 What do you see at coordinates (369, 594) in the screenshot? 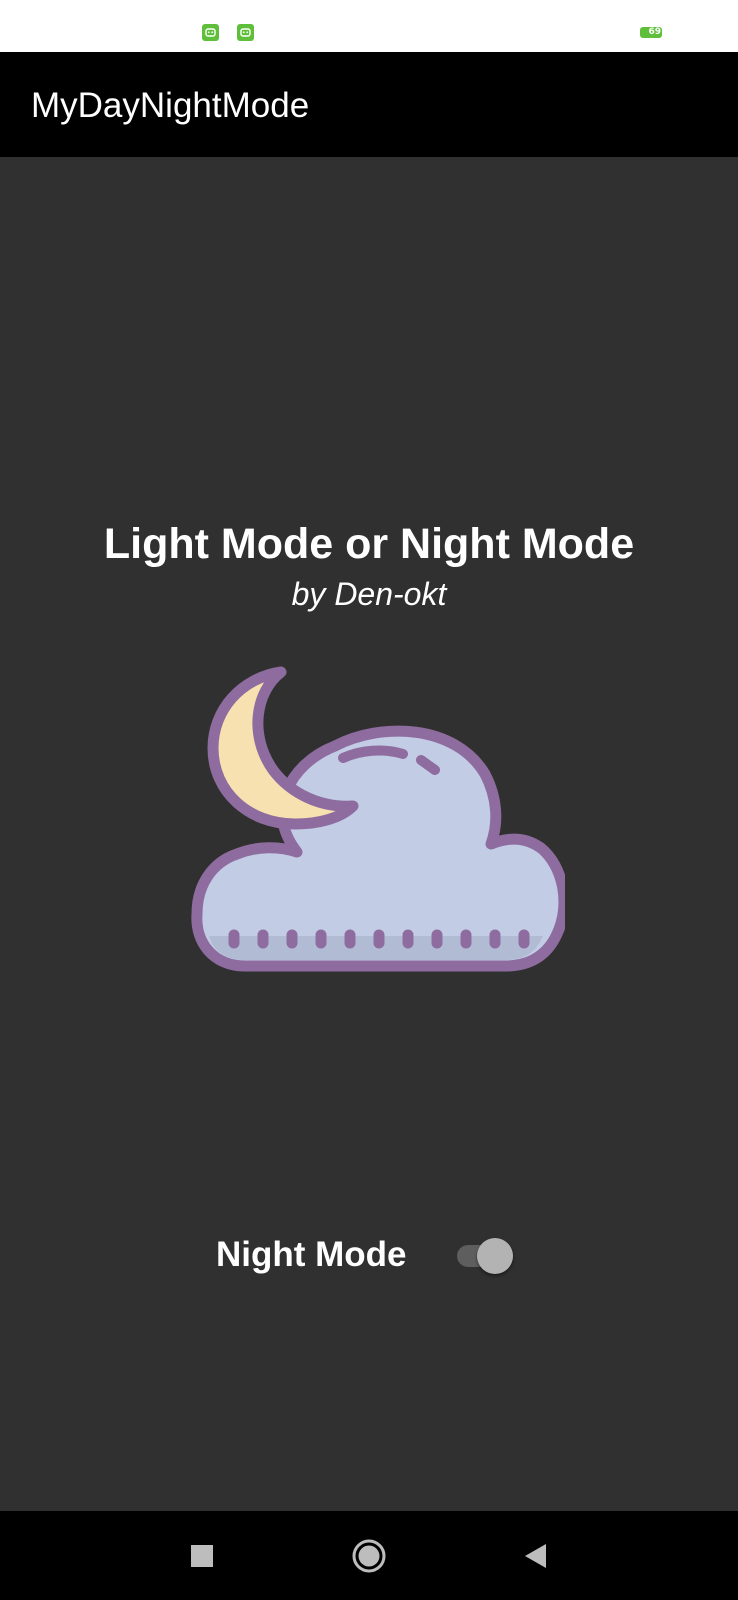
I see `author-byline: by Den-okt` at bounding box center [369, 594].